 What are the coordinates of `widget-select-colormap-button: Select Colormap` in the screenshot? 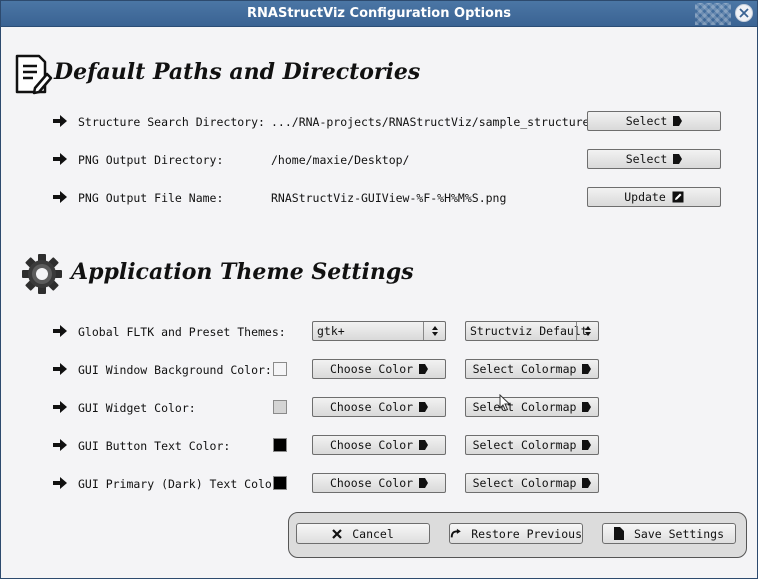 It's located at (532, 407).